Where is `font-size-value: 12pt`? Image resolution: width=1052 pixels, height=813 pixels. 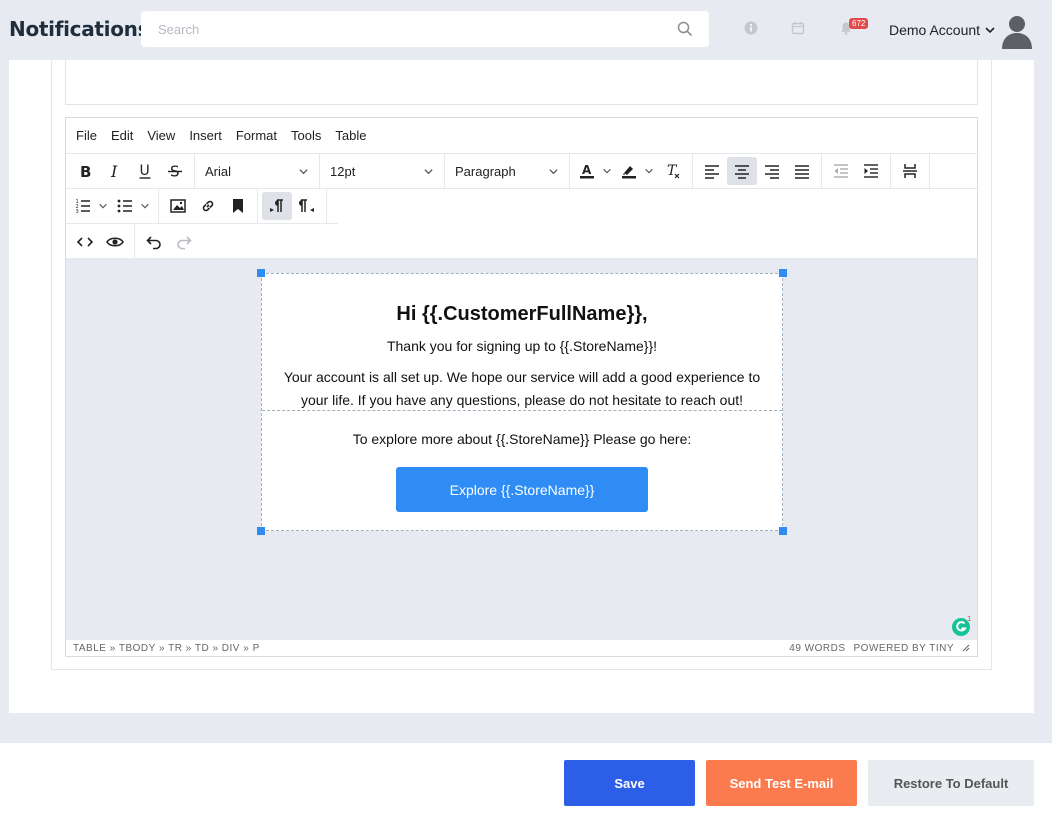 font-size-value: 12pt is located at coordinates (343, 171).